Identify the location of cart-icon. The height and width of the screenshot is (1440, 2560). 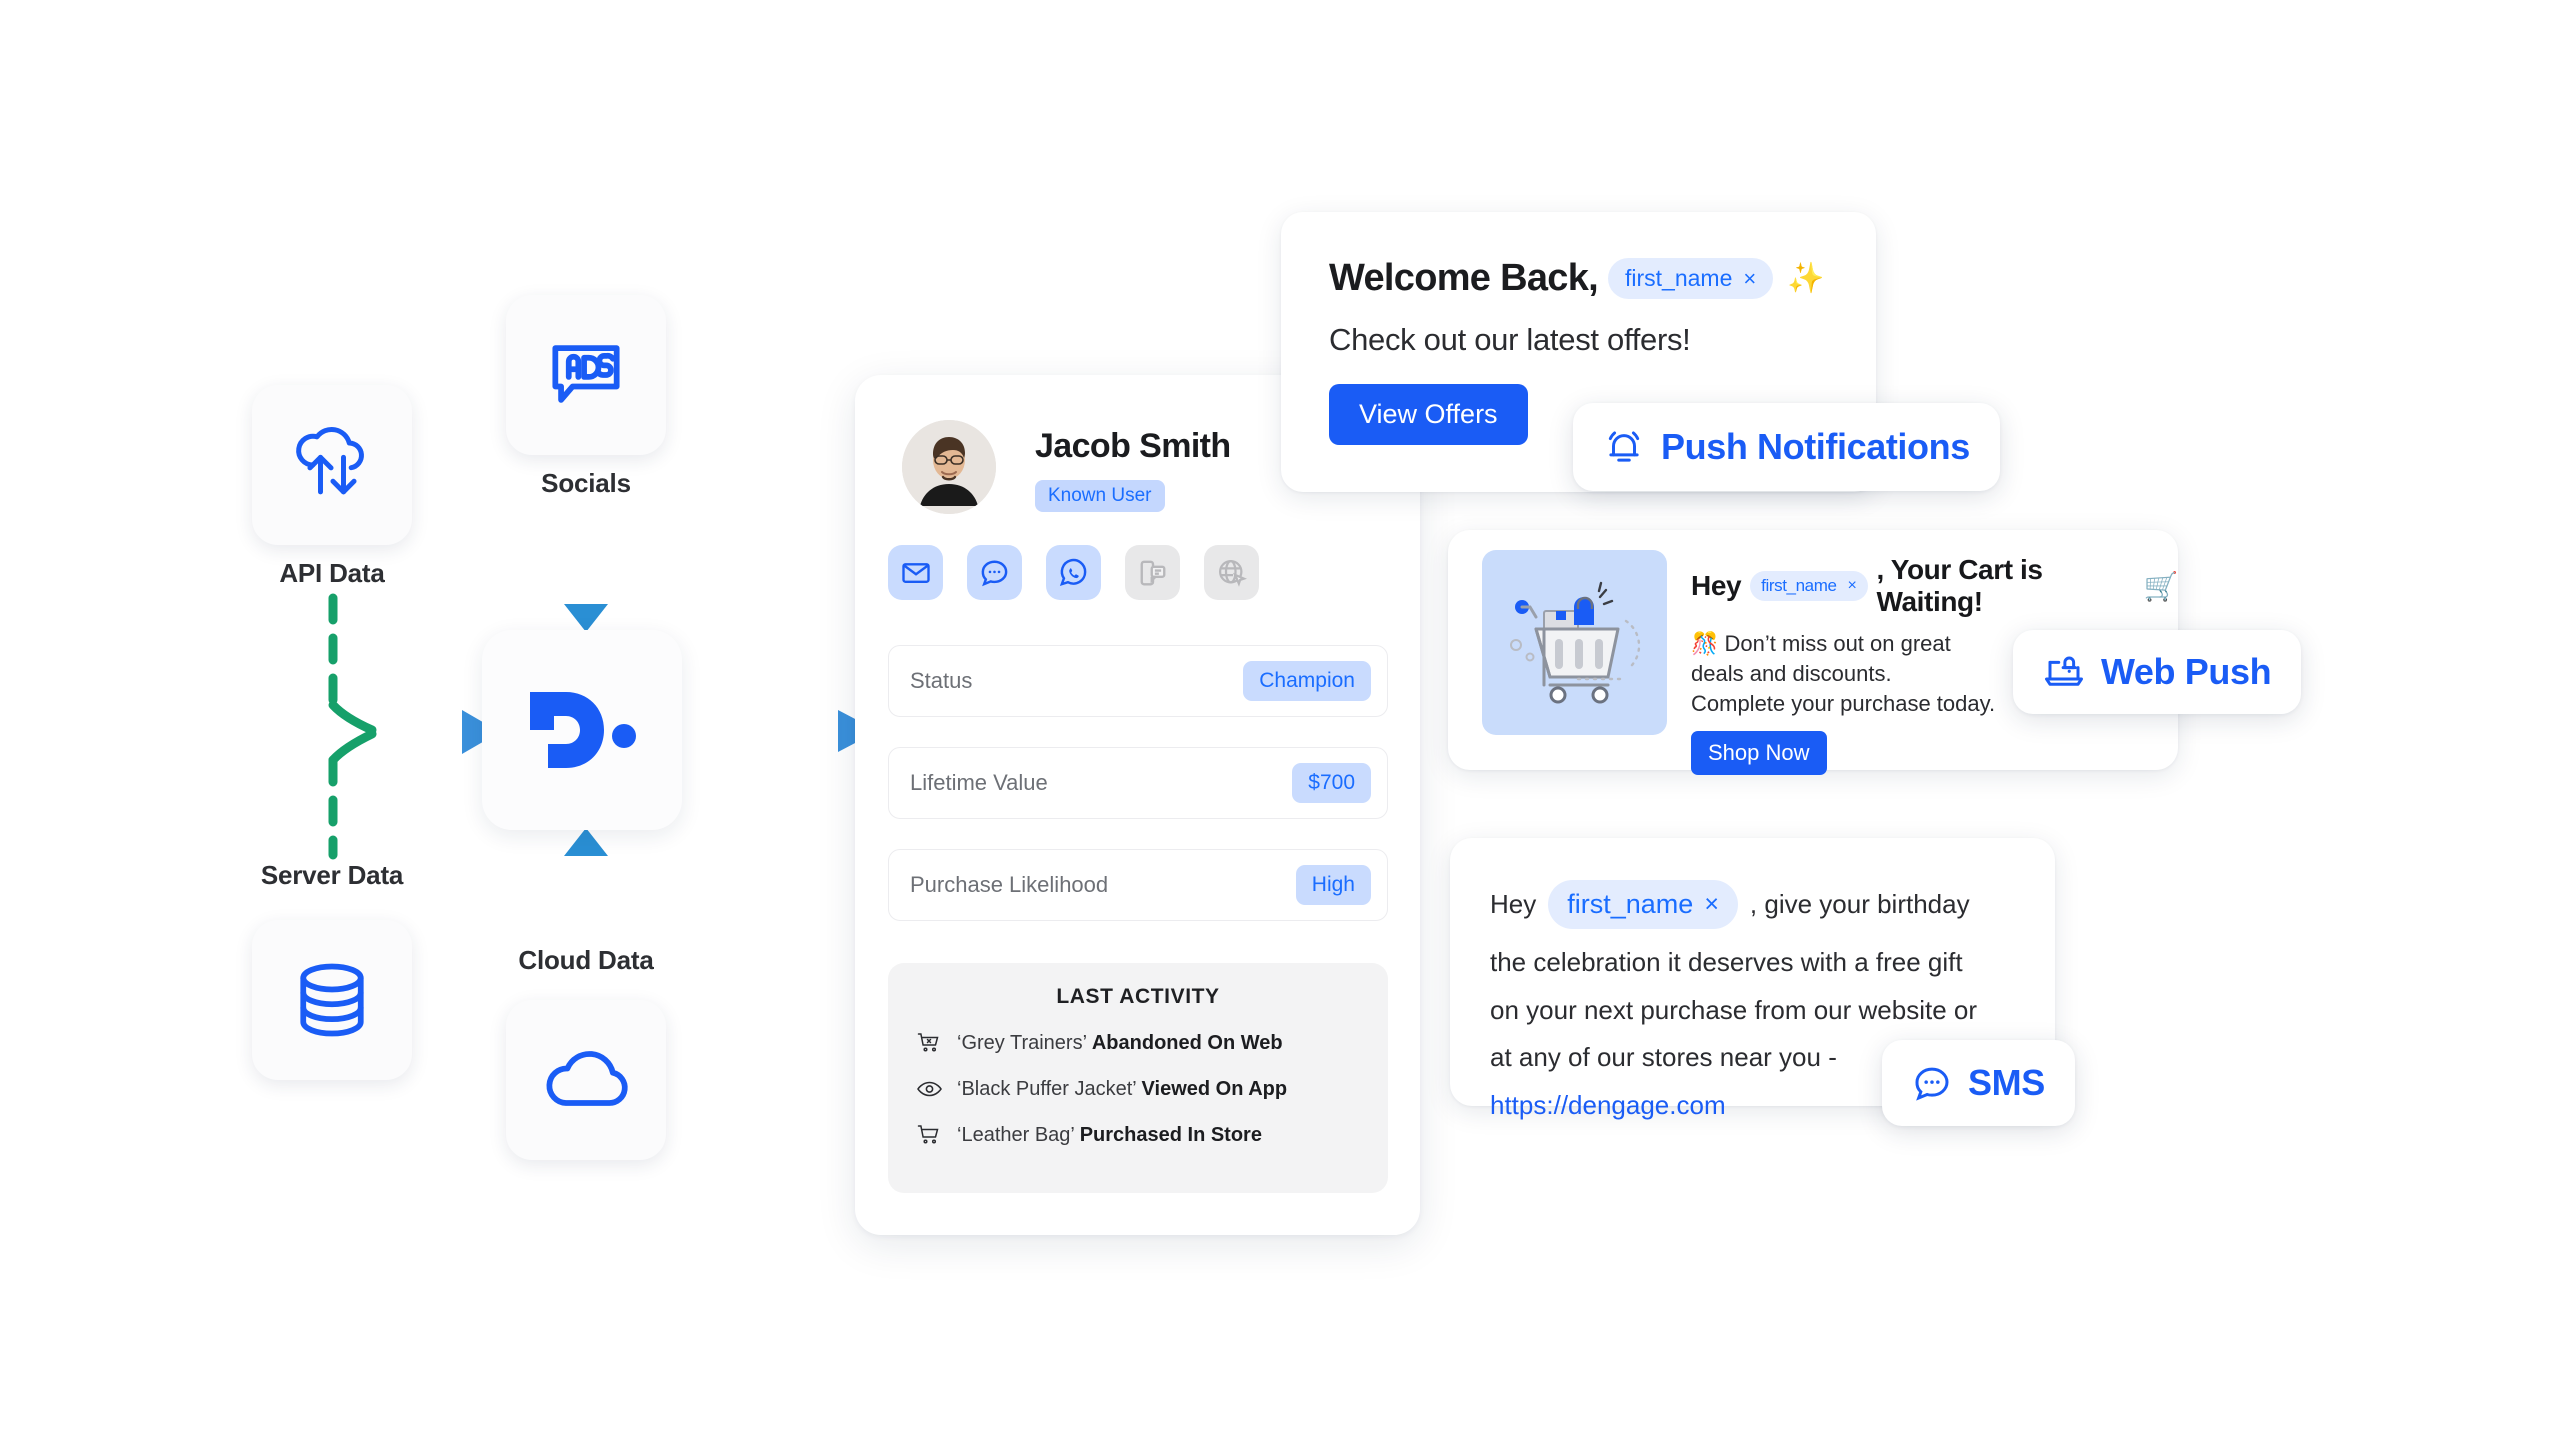
(929, 1135).